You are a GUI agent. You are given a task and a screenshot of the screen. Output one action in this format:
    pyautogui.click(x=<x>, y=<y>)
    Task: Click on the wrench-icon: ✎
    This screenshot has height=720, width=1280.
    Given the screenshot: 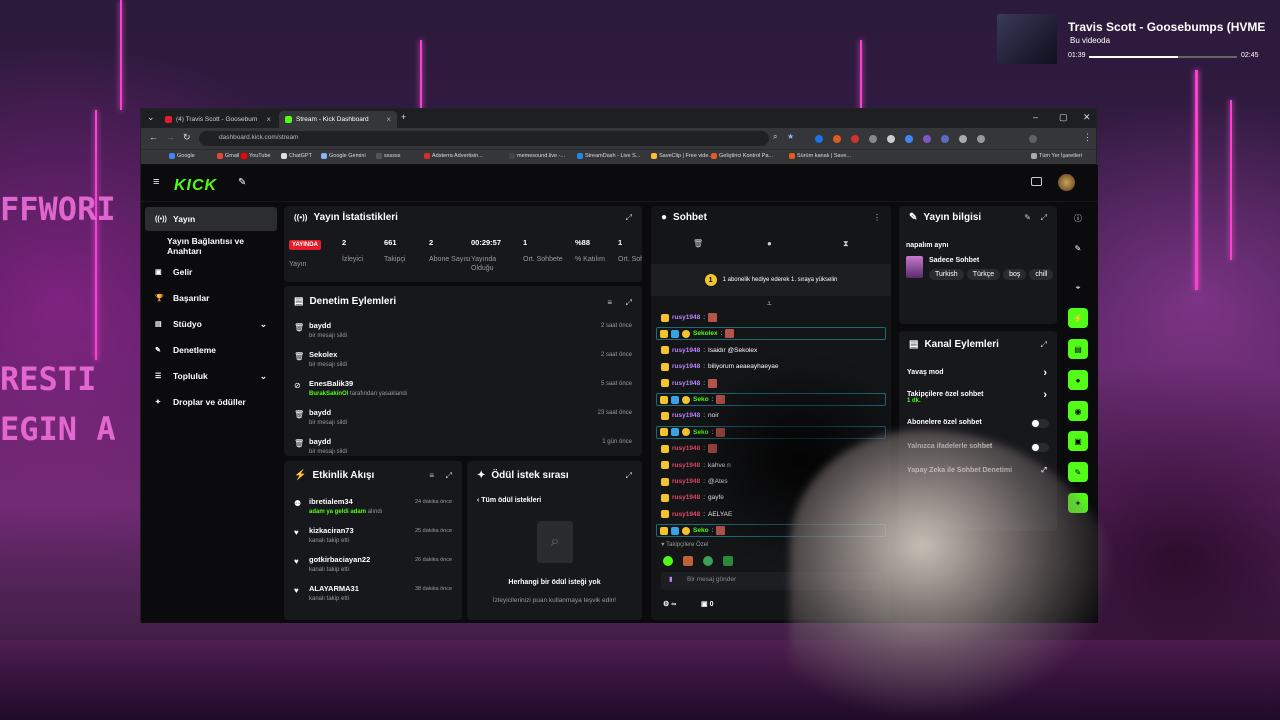 What is the action you would take?
    pyautogui.click(x=1078, y=472)
    